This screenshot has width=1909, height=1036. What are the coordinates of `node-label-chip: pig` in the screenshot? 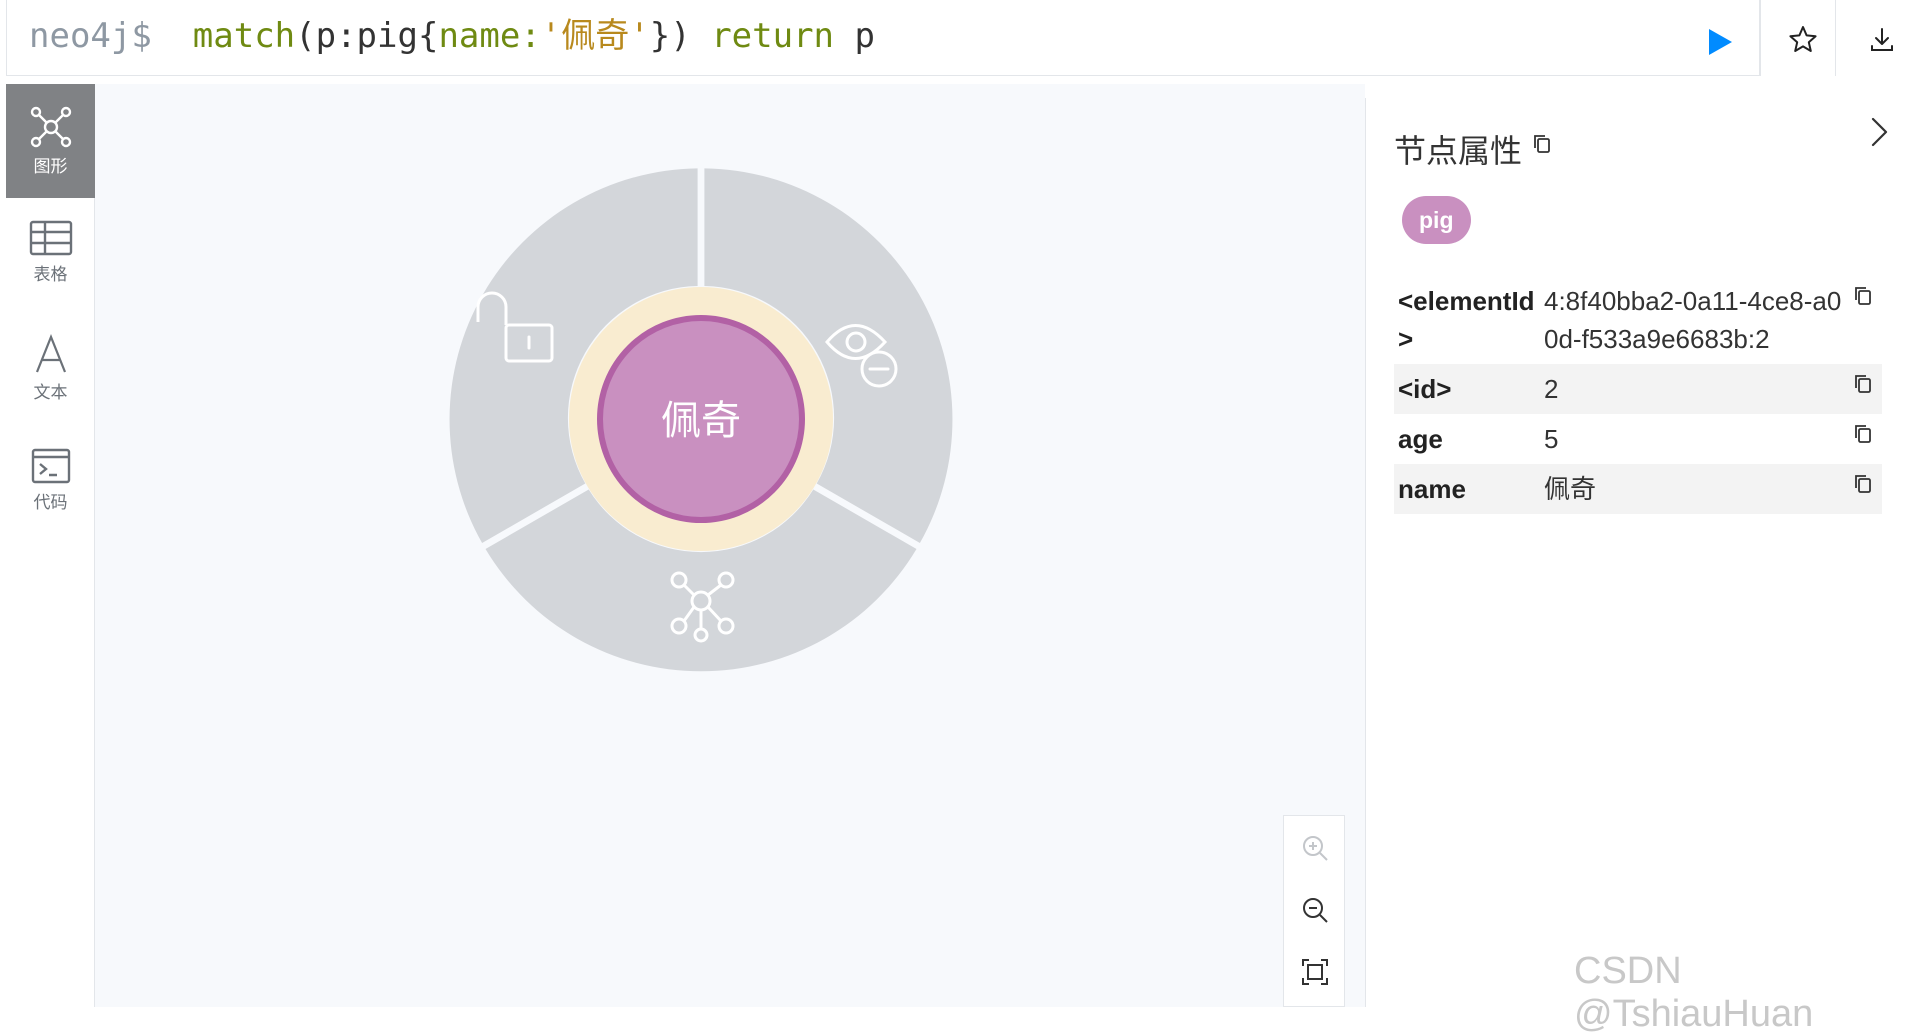 It's located at (1436, 220).